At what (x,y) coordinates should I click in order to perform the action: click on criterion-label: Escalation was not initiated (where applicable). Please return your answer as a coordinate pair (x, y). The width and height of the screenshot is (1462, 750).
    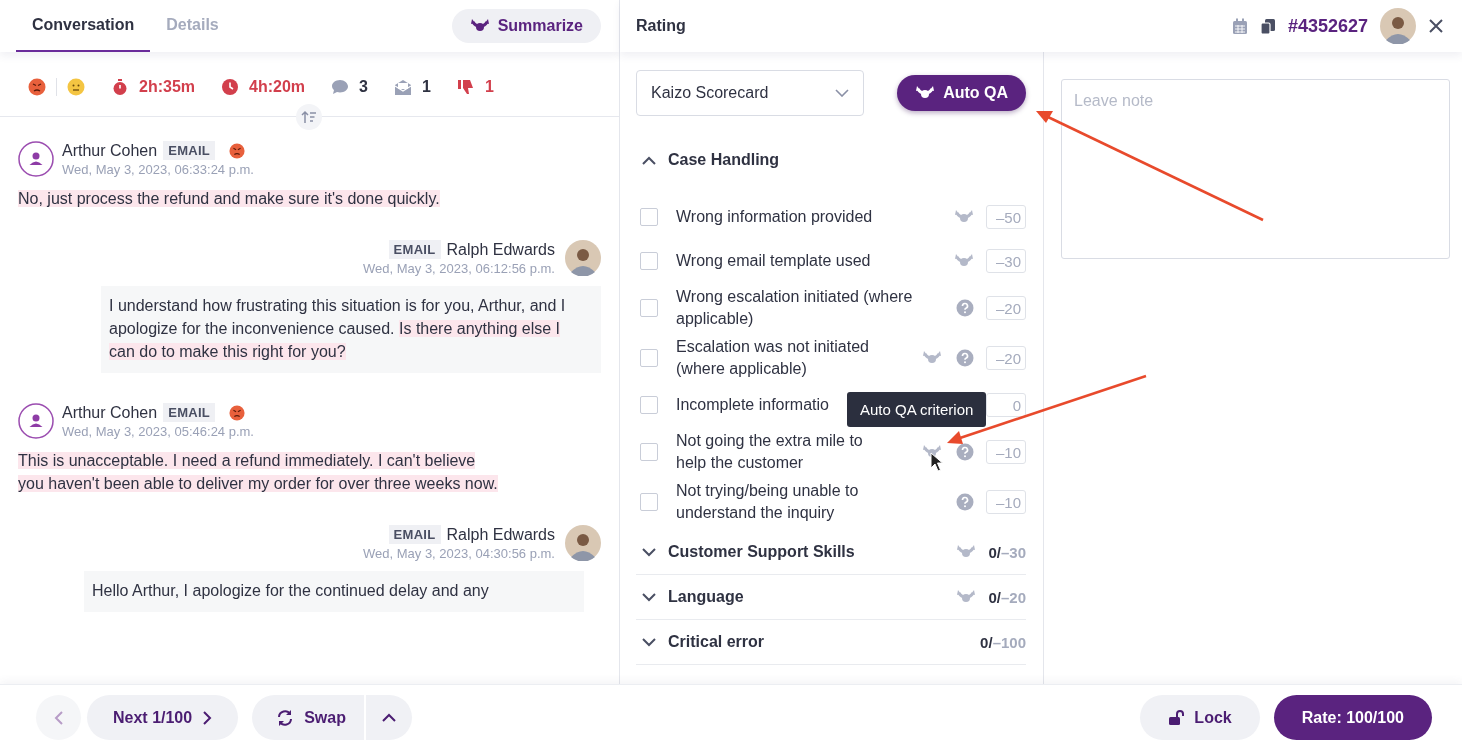
    Looking at the image, I should click on (773, 358).